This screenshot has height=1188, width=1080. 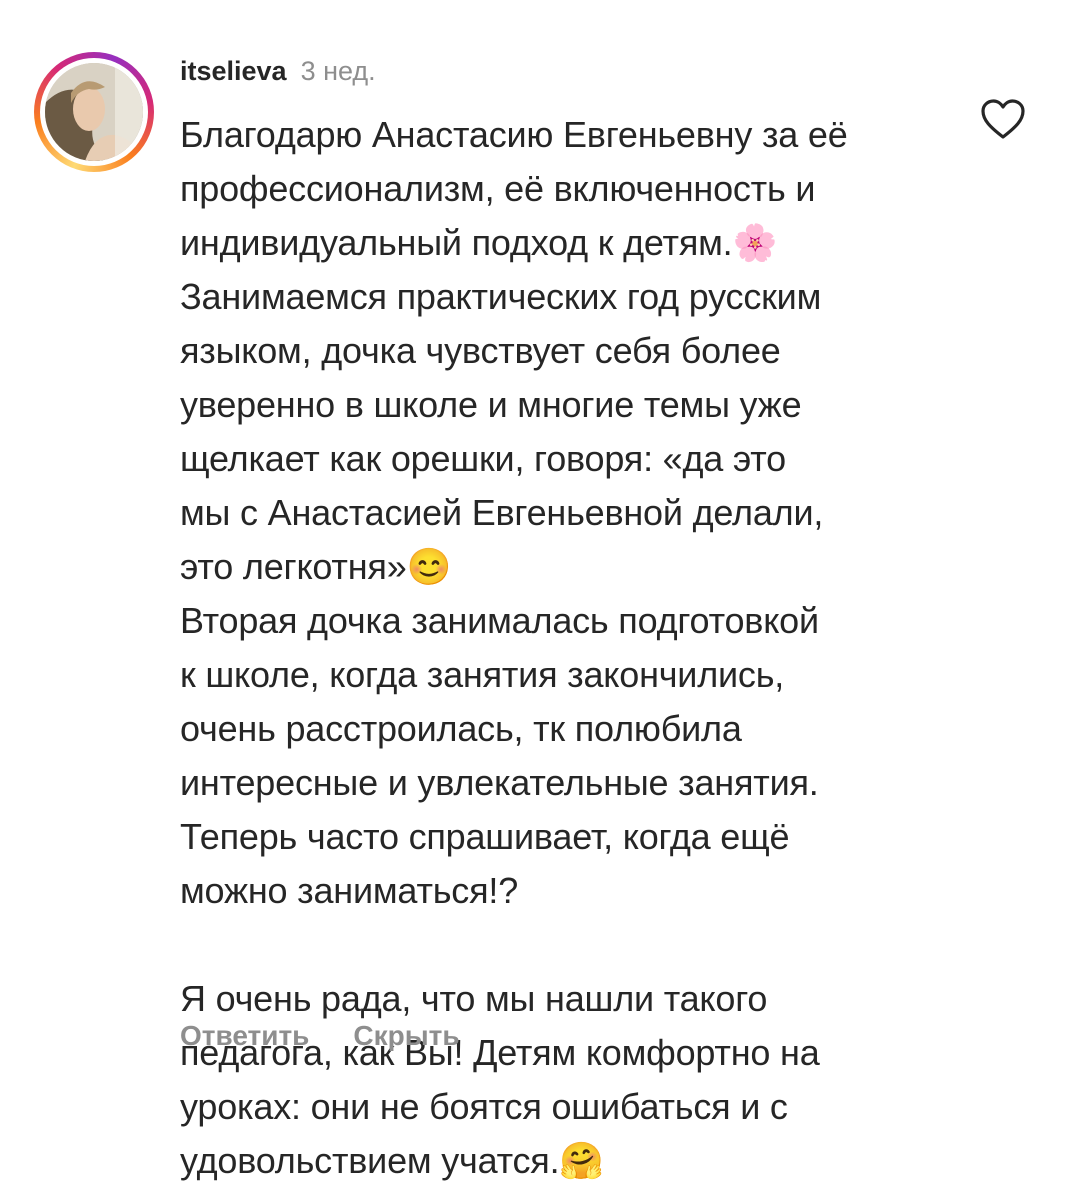 I want to click on timestamp: 3 нед., so click(x=338, y=71).